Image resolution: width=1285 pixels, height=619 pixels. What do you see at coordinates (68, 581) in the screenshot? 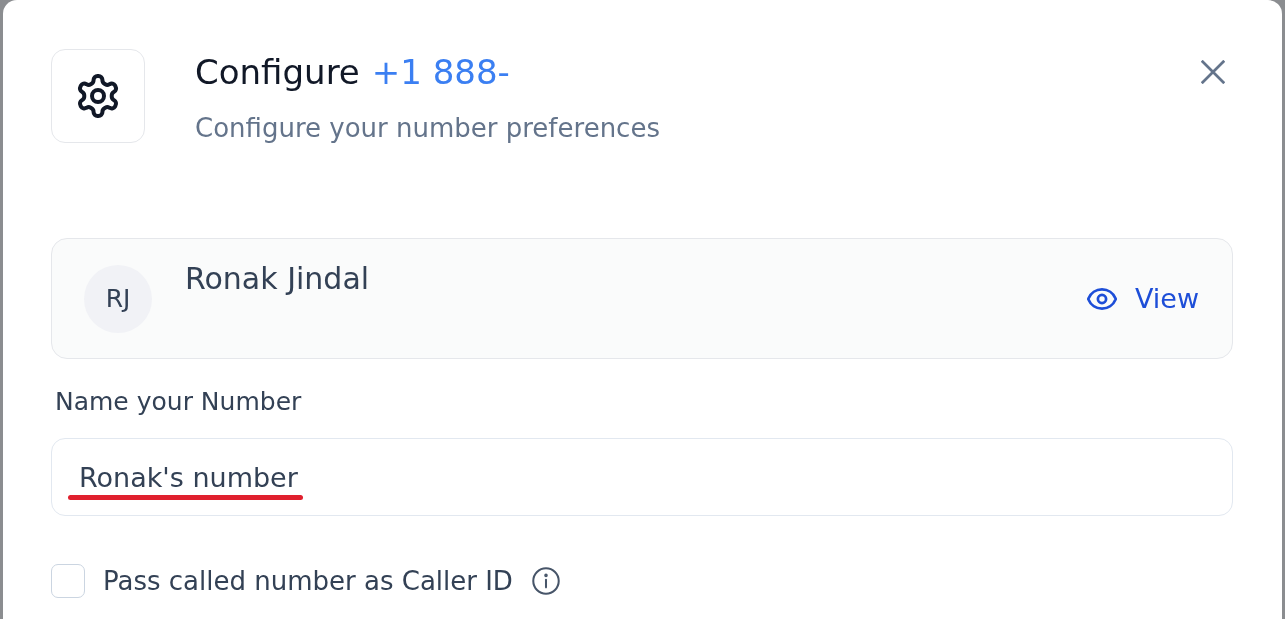
I see `checkbox` at bounding box center [68, 581].